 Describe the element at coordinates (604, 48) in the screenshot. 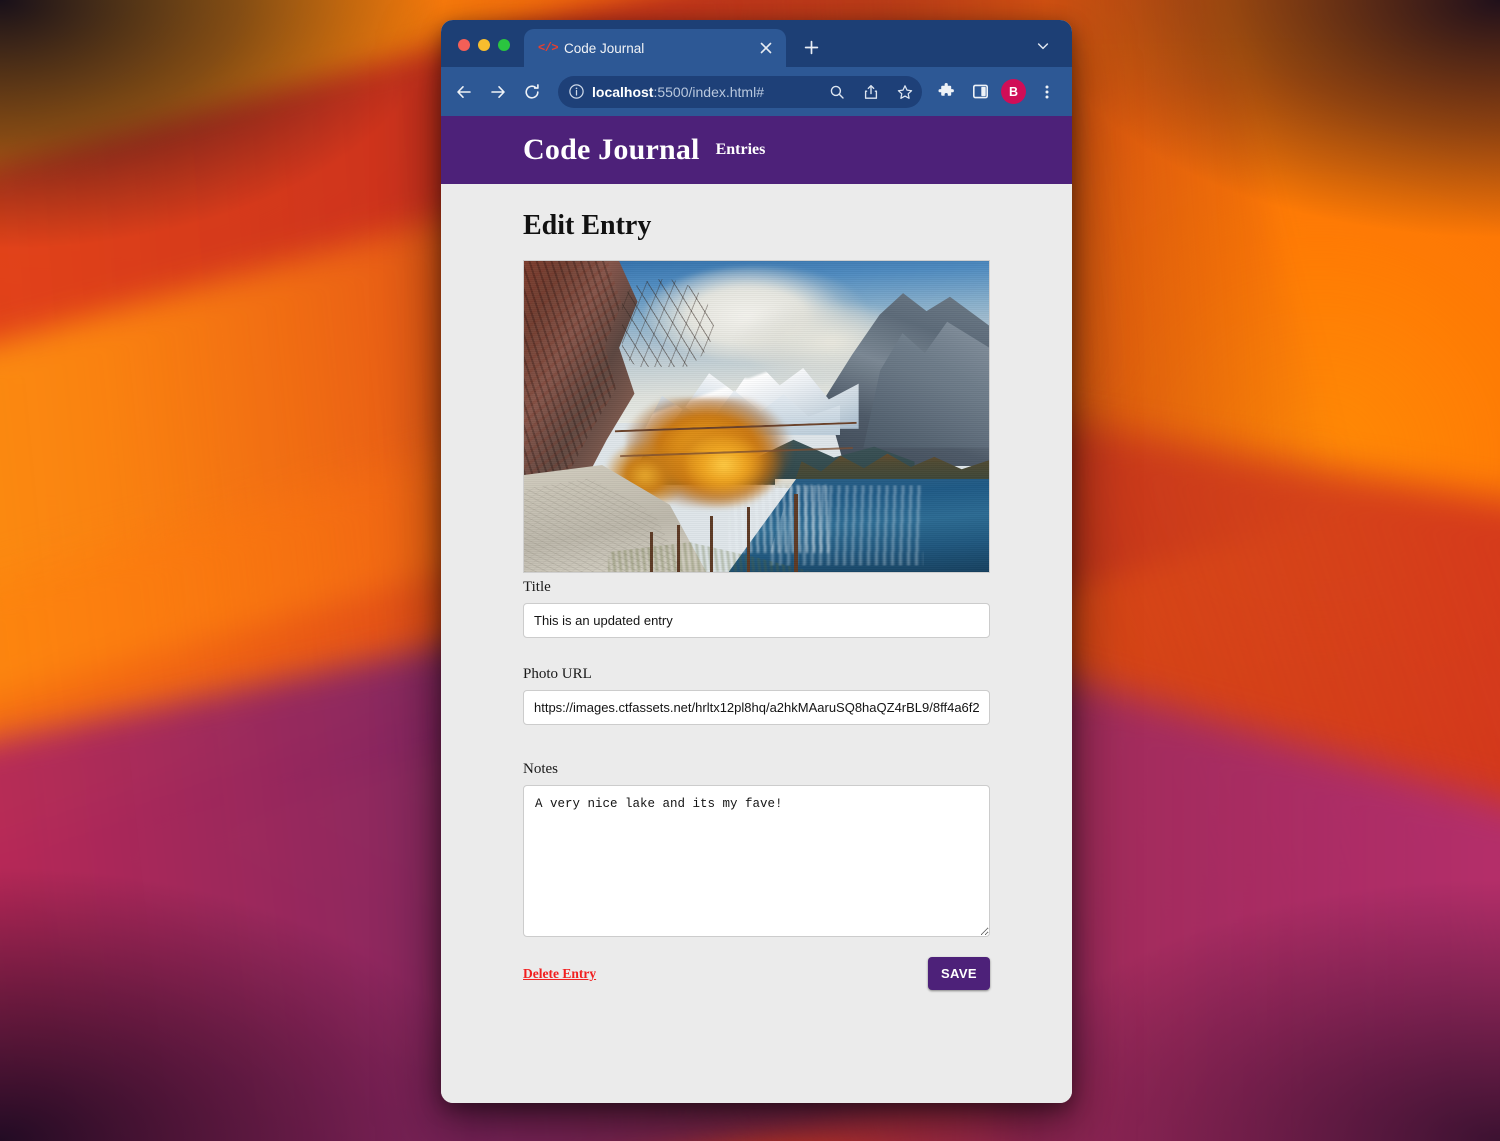

I see `browser-tab-title: Code Journal` at that location.